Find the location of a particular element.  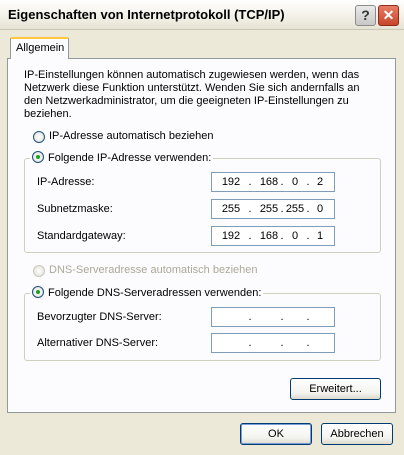

preferred-dns-label: Bevorzugter DNS-Server: is located at coordinates (99, 317).